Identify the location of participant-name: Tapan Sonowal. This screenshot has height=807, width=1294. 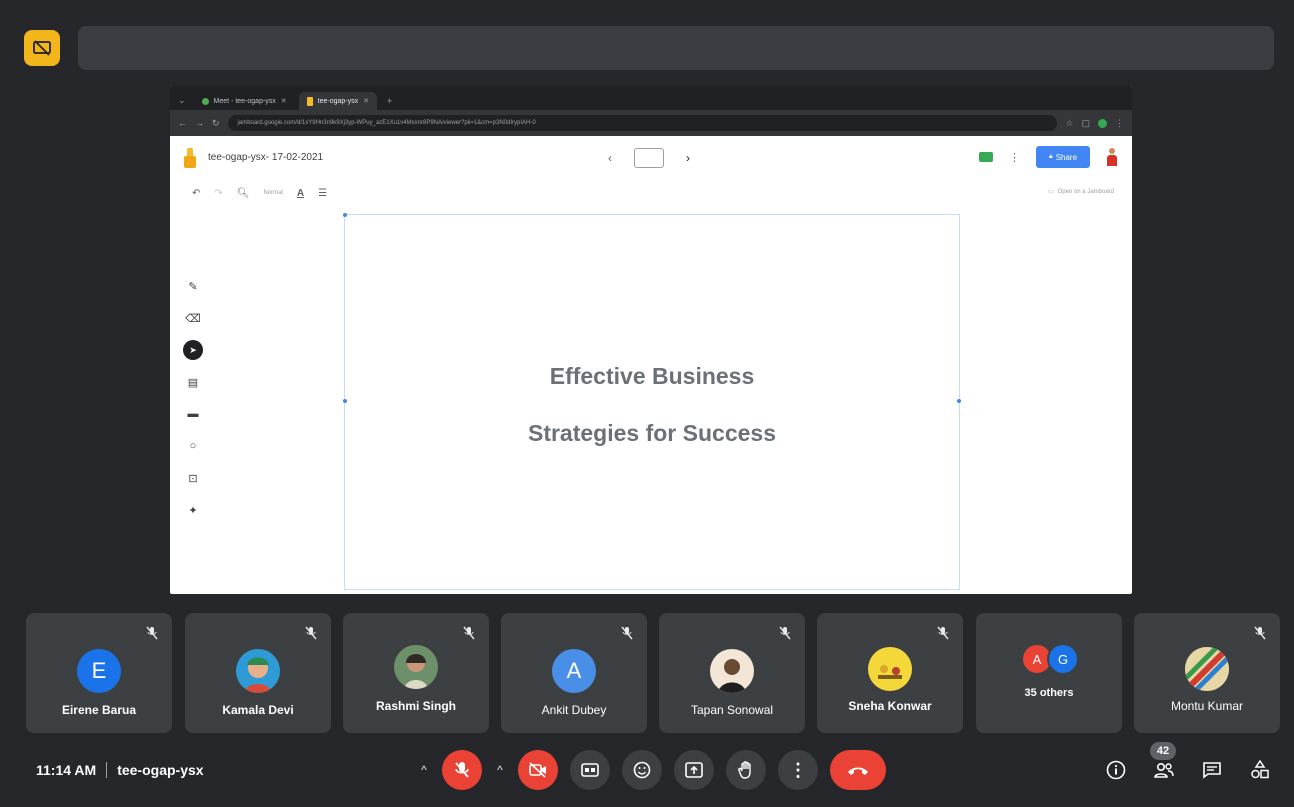
(732, 710).